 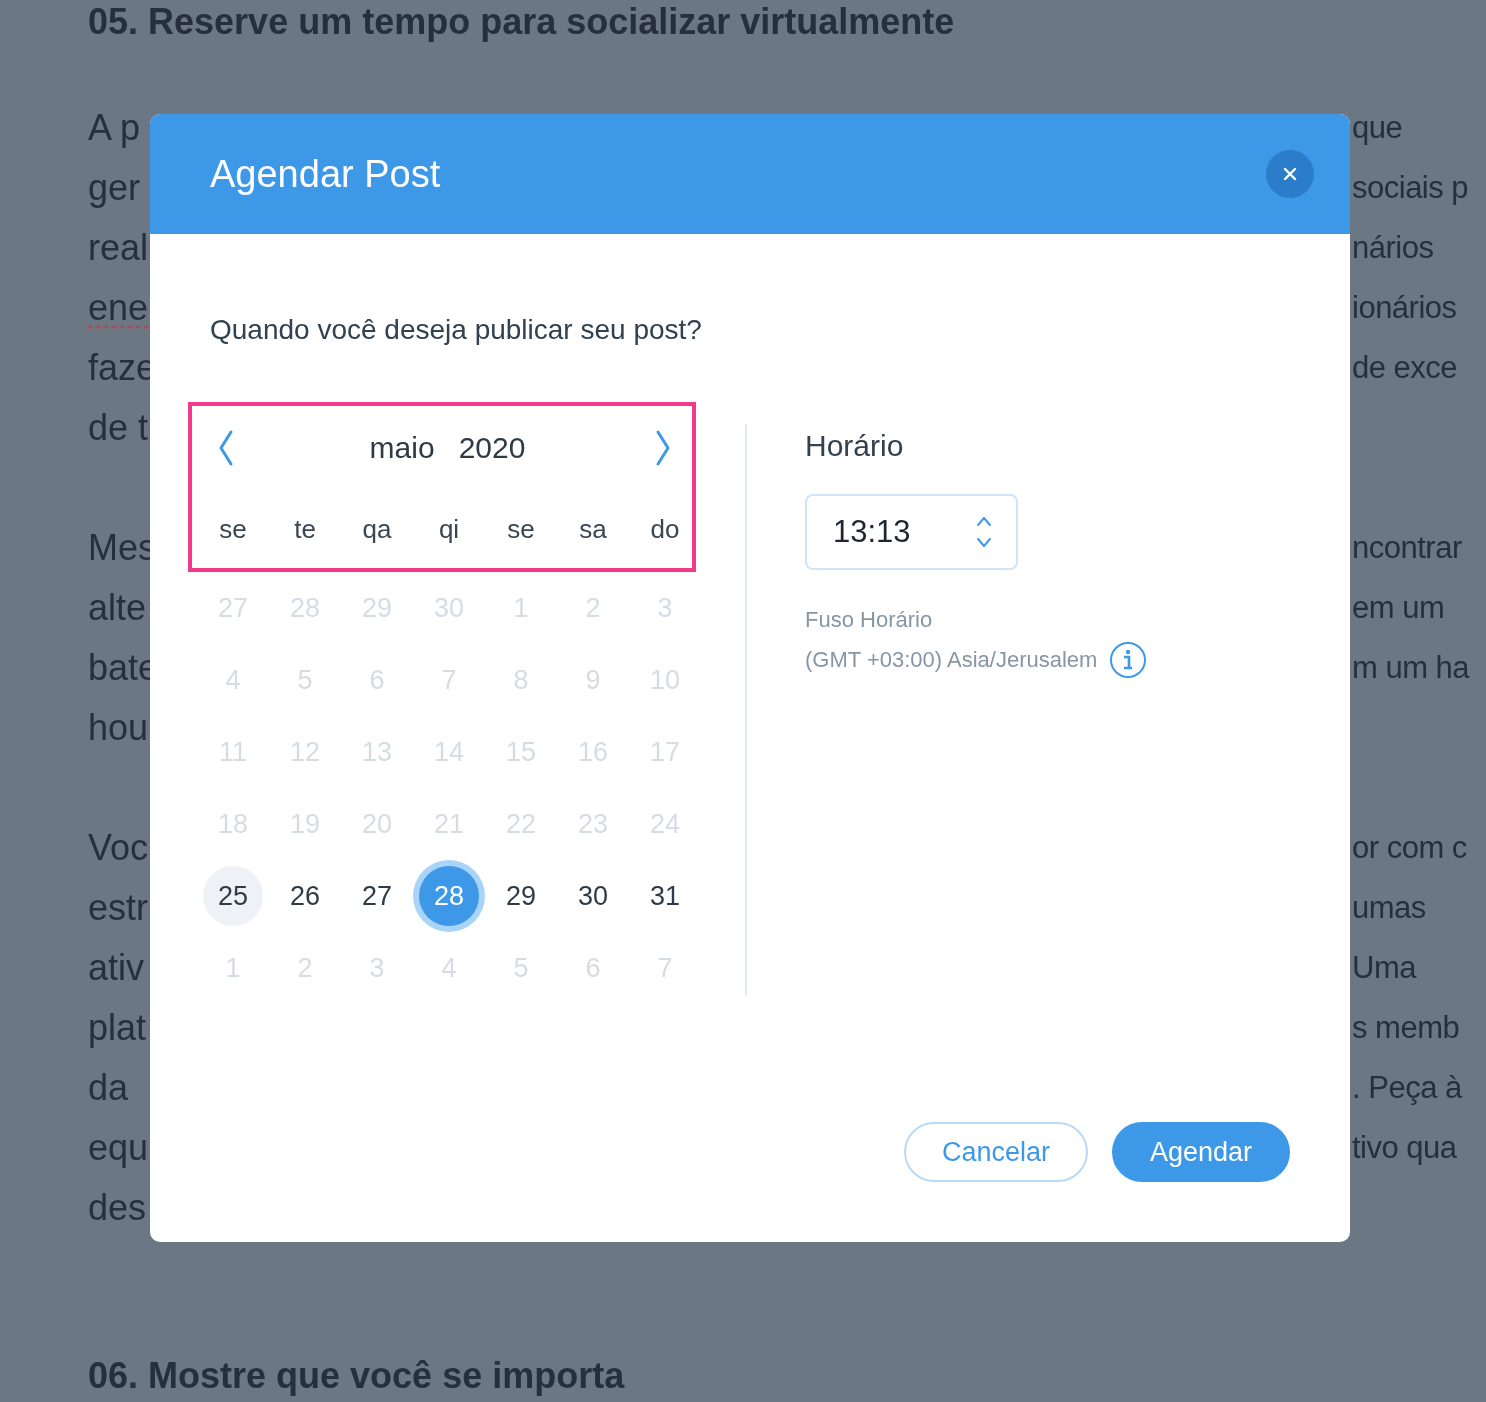 I want to click on weekday-label: sa, so click(x=593, y=529).